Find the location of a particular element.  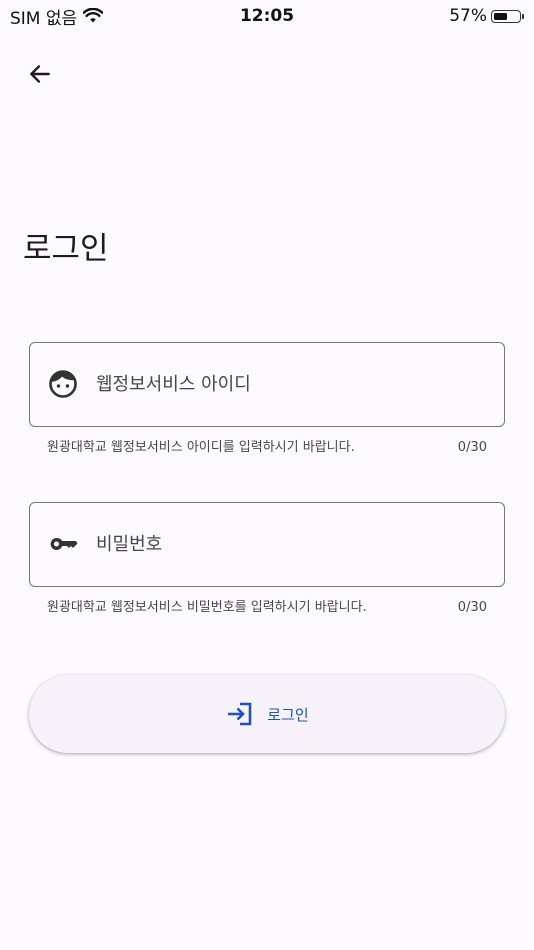

battery-percent: 57% is located at coordinates (468, 16).